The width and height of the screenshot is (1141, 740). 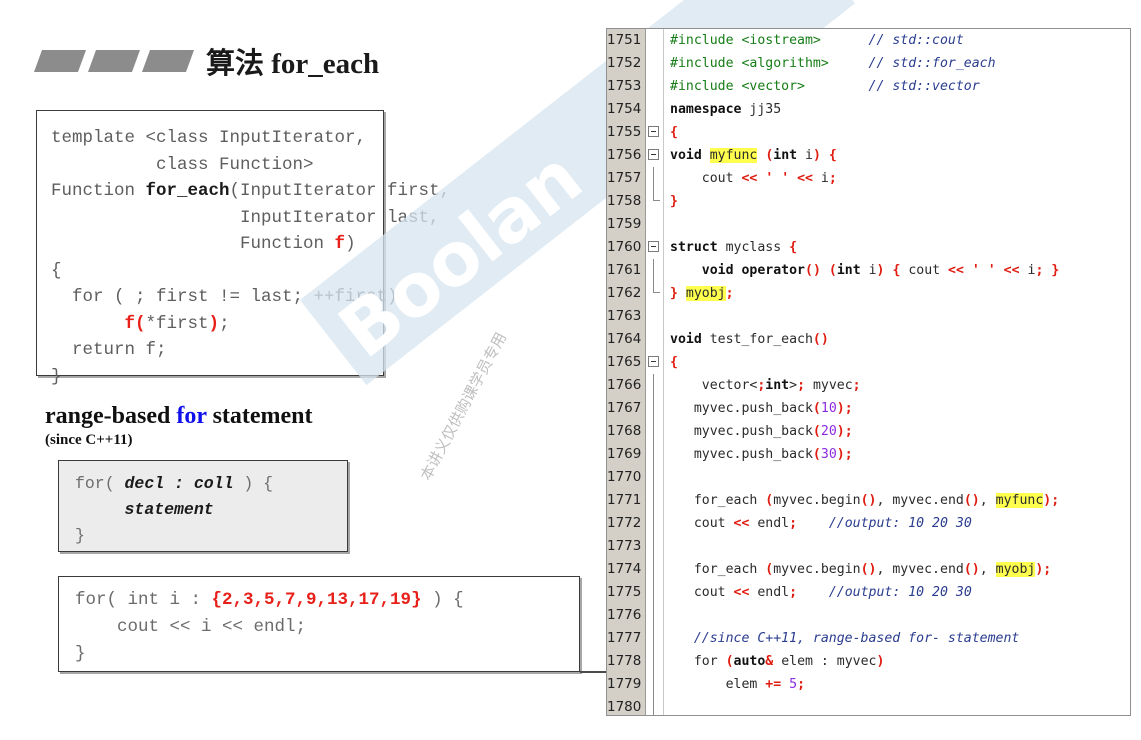 I want to click on code-line: statement, so click(x=169, y=509).